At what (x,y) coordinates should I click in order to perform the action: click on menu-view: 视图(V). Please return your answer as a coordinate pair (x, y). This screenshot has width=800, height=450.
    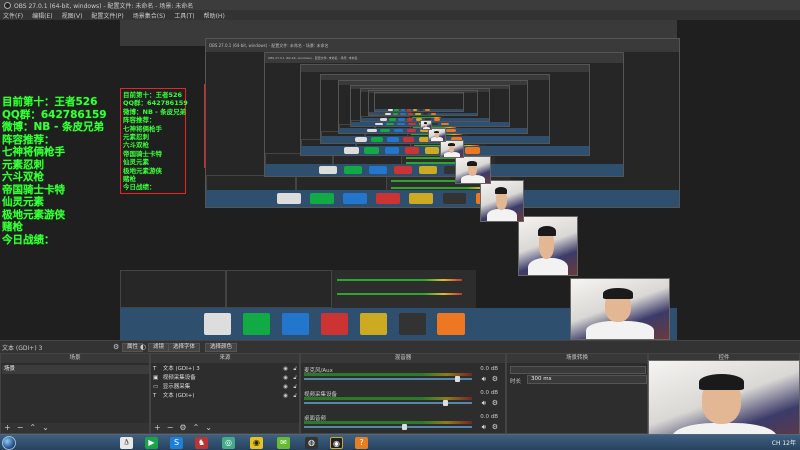
    Looking at the image, I should click on (72, 15).